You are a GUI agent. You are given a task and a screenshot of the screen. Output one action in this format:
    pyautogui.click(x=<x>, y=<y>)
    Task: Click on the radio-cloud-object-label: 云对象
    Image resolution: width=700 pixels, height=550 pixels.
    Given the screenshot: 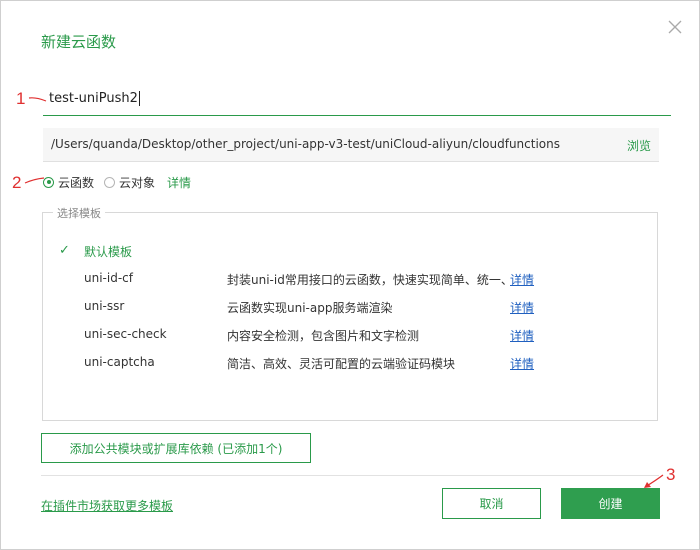 What is the action you would take?
    pyautogui.click(x=137, y=182)
    